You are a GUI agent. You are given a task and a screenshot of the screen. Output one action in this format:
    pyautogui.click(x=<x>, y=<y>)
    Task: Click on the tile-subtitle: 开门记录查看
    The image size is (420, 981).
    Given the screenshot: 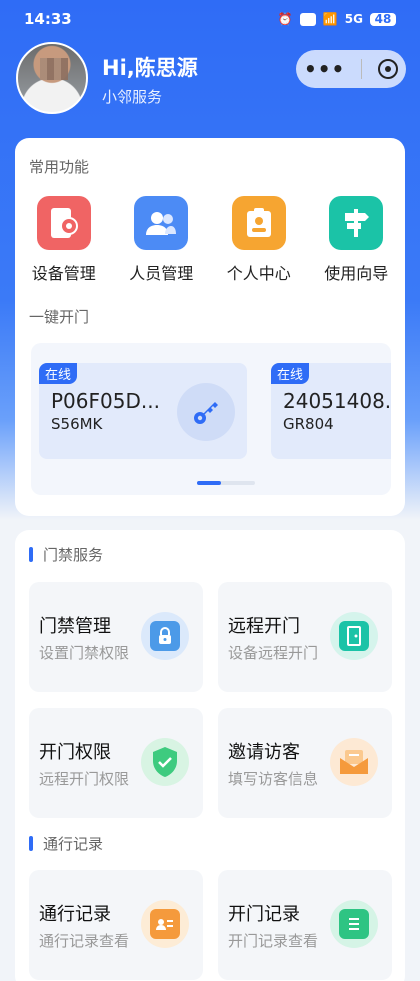 What is the action you would take?
    pyautogui.click(x=273, y=941)
    